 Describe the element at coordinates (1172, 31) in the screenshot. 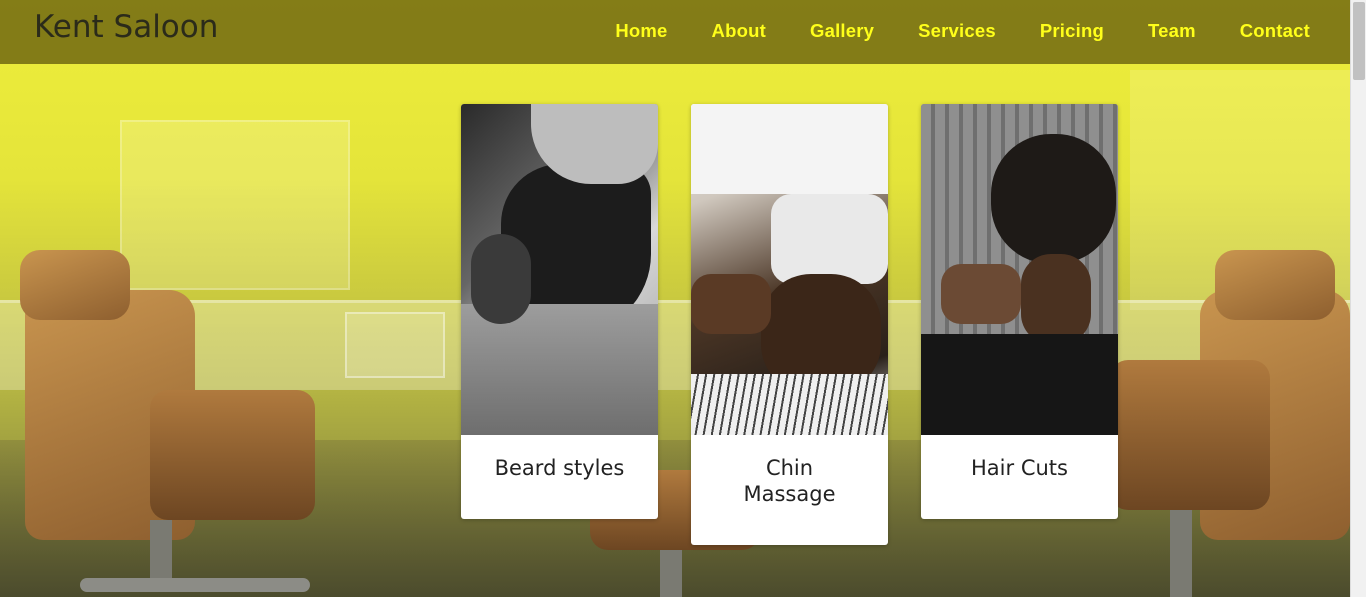

I see `nav-link-team: Team` at that location.